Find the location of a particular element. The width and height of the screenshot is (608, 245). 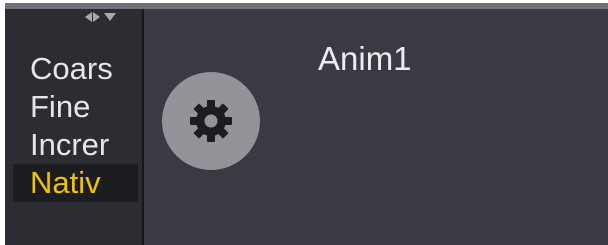

list-item-native: Nativ is located at coordinates (75, 183).